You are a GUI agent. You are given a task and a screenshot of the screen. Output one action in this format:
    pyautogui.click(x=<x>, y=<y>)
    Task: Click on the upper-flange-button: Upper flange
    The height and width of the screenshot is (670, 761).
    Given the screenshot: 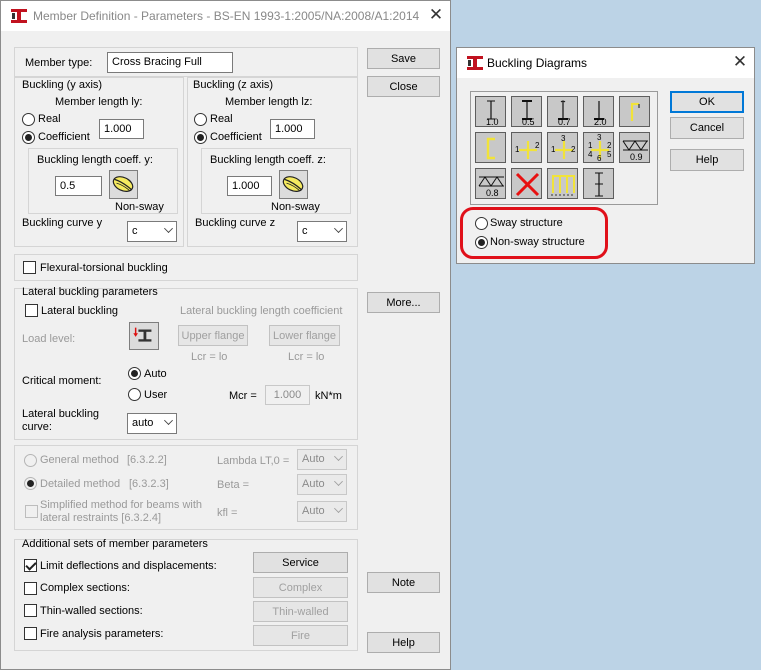 What is the action you would take?
    pyautogui.click(x=213, y=335)
    